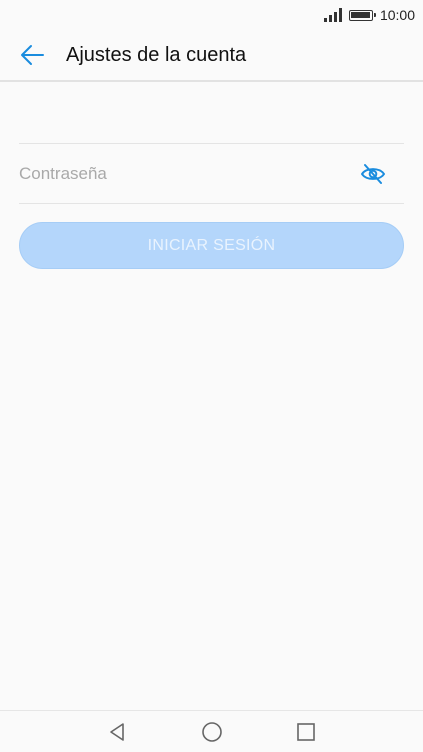  I want to click on navigation-bar, so click(211, 731).